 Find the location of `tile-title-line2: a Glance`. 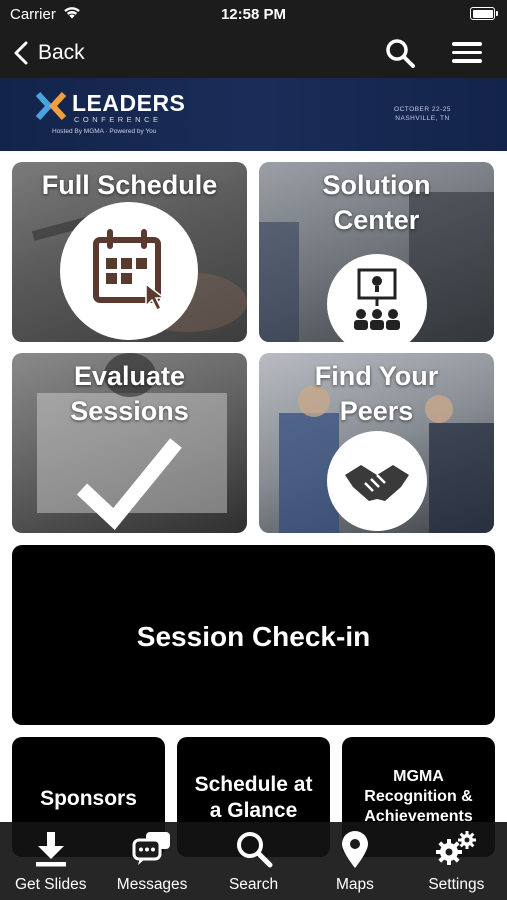

tile-title-line2: a Glance is located at coordinates (253, 810).